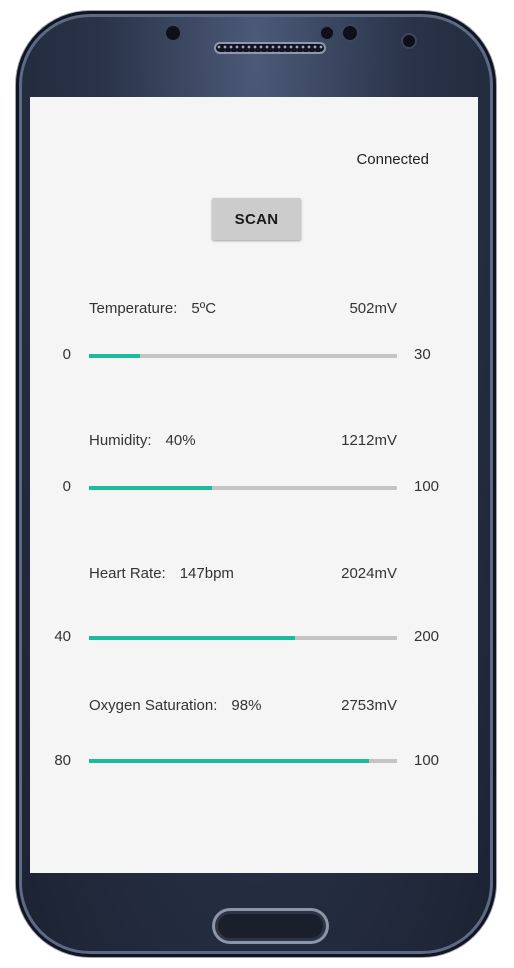  What do you see at coordinates (369, 573) in the screenshot?
I see `sensor-millivolts: 2024mV` at bounding box center [369, 573].